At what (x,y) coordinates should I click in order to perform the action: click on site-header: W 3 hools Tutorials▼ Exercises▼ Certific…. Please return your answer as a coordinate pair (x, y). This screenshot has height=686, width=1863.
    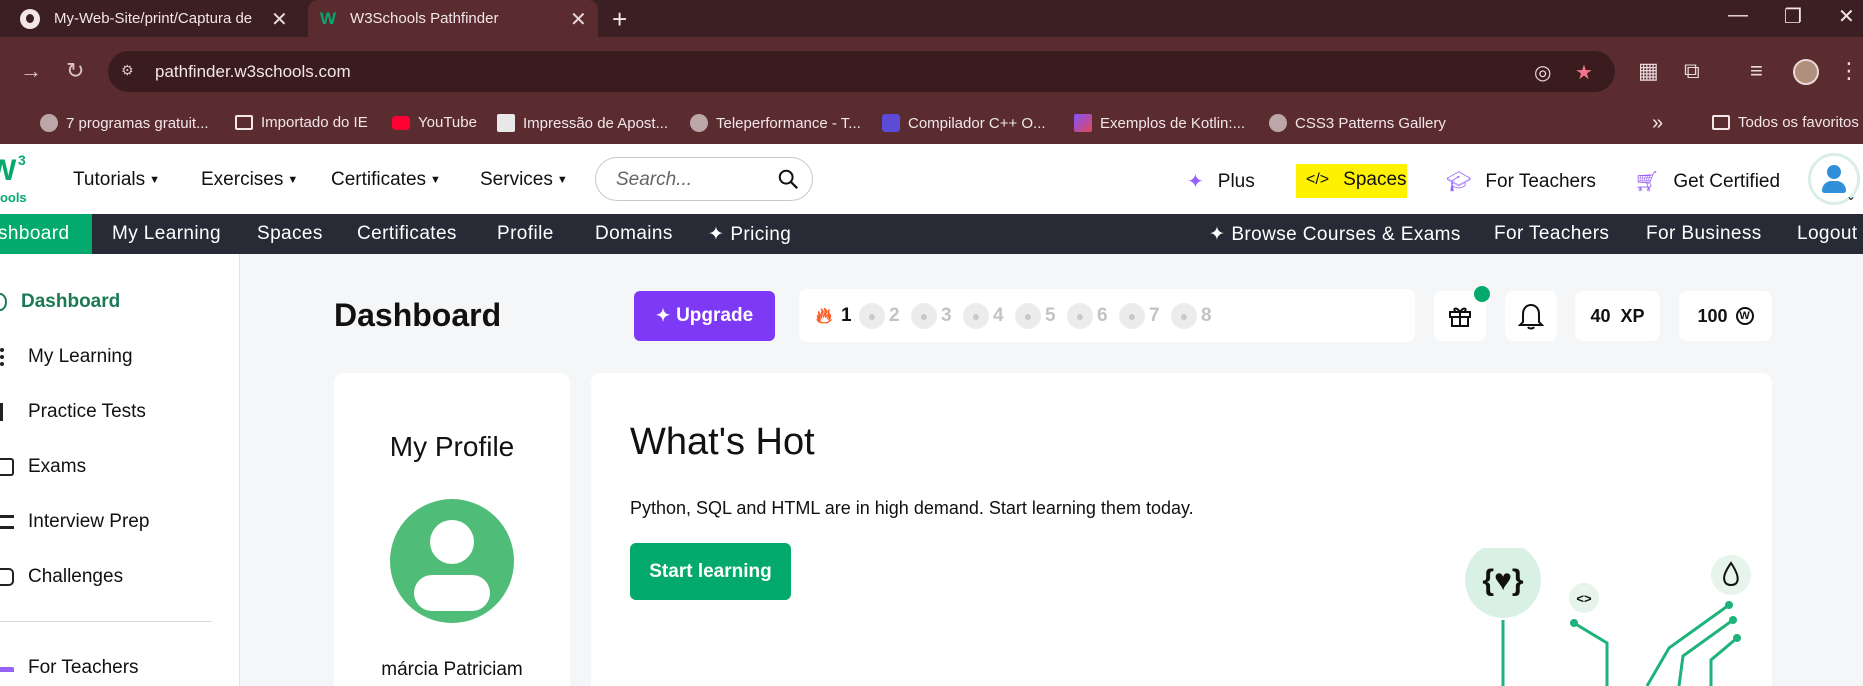
    Looking at the image, I should click on (931, 179).